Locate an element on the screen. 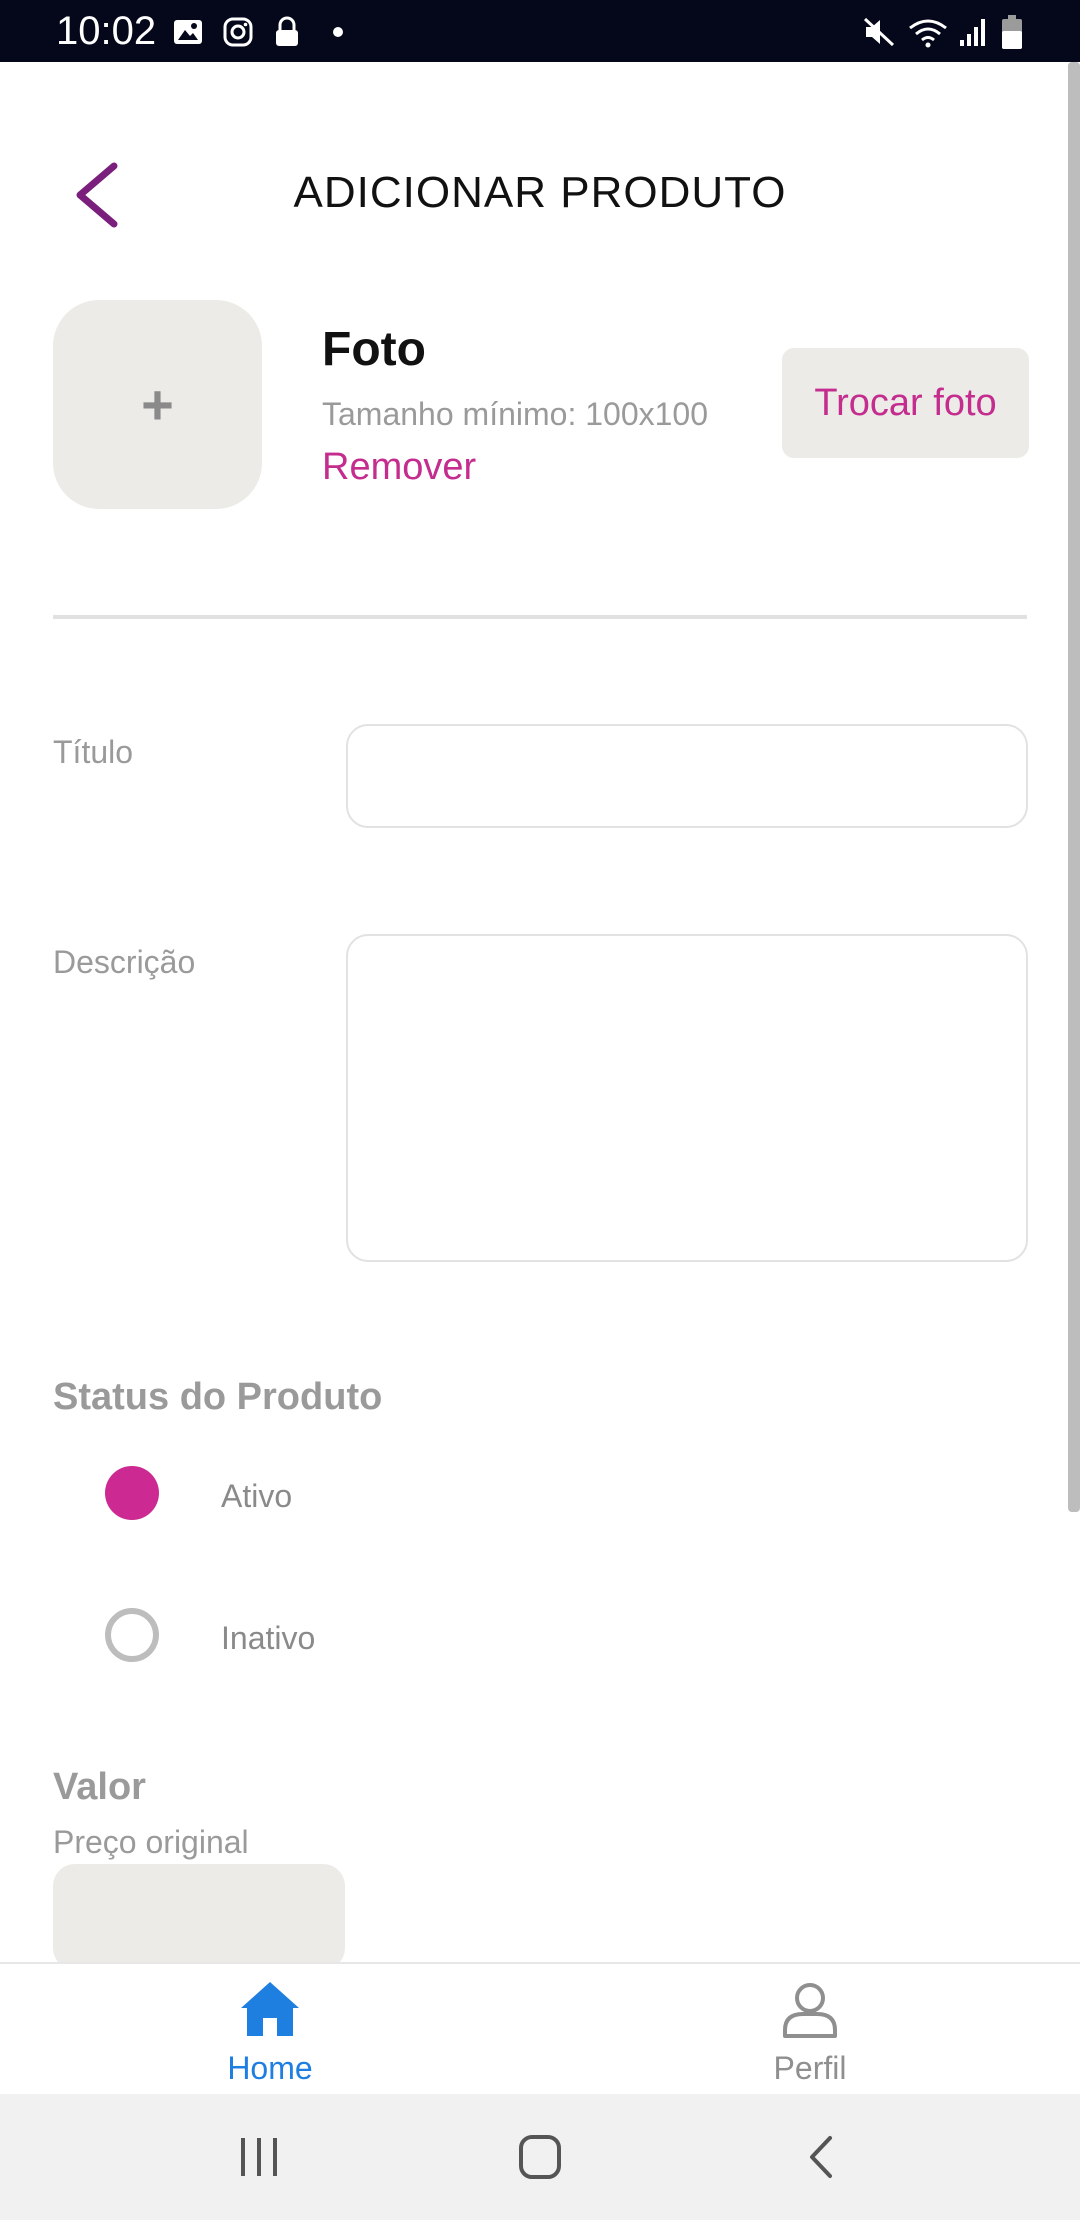 The image size is (1080, 2220). price-heading: Valor is located at coordinates (99, 1787).